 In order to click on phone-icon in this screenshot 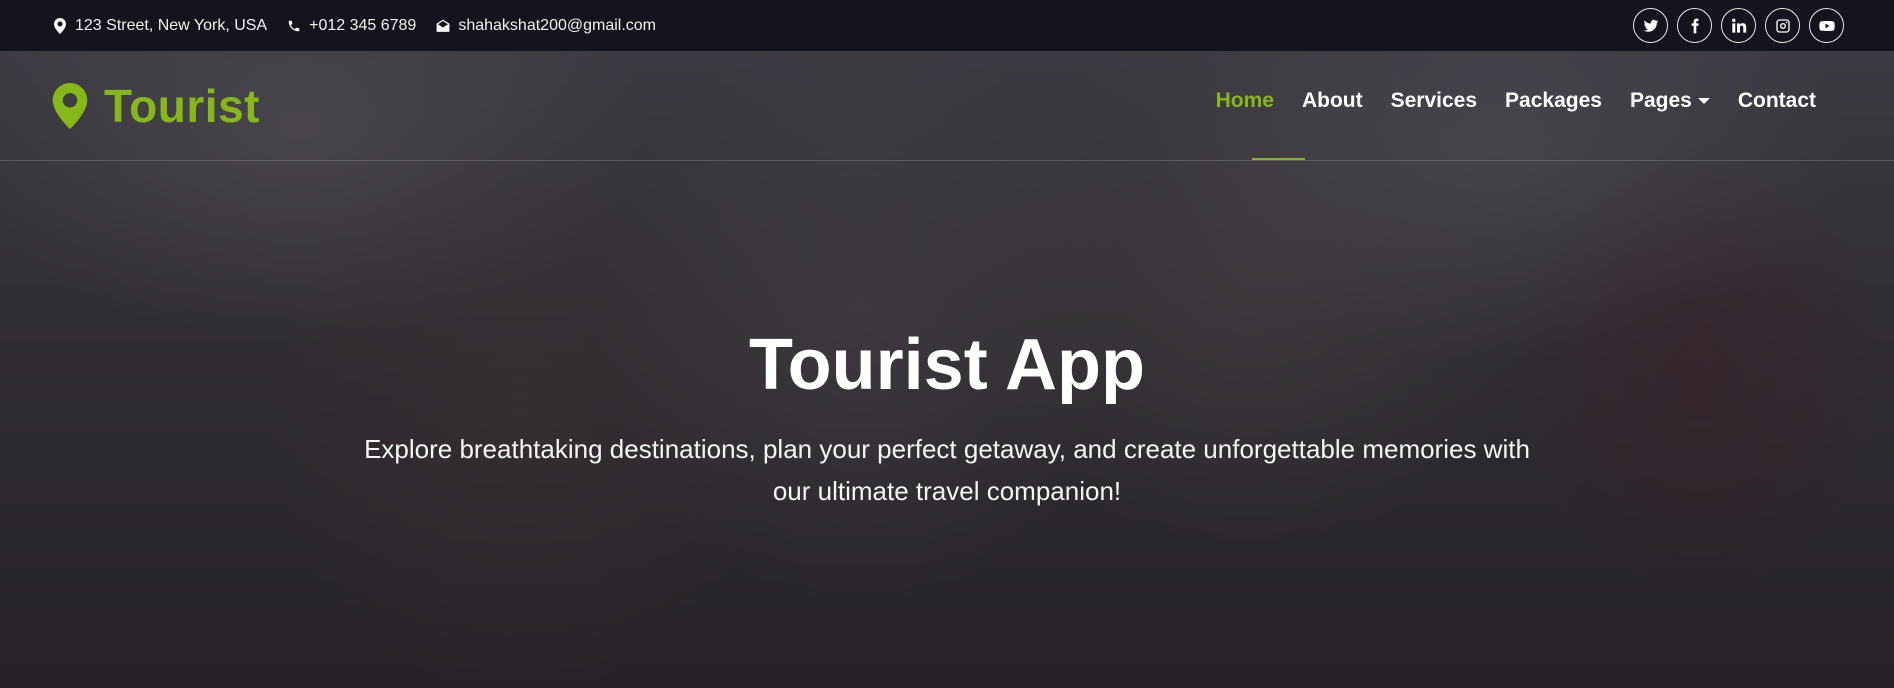, I will do `click(294, 25)`.